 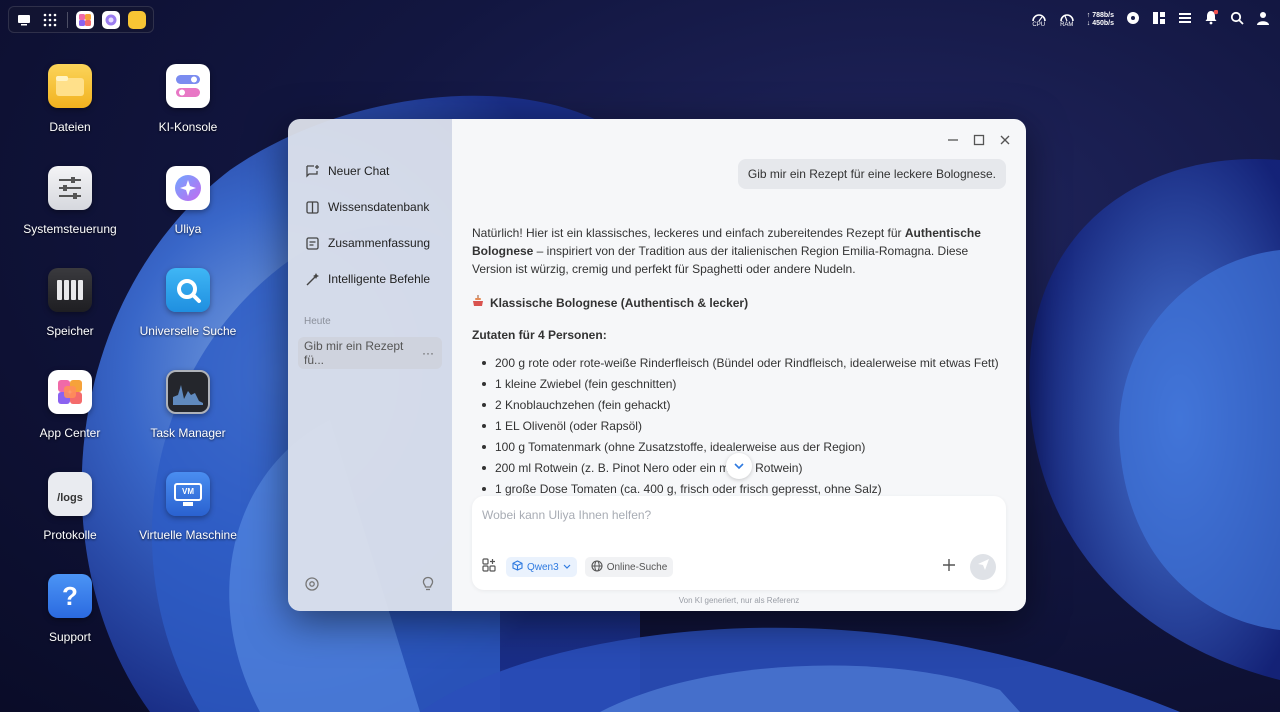 What do you see at coordinates (732, 515) in the screenshot?
I see `message-input` at bounding box center [732, 515].